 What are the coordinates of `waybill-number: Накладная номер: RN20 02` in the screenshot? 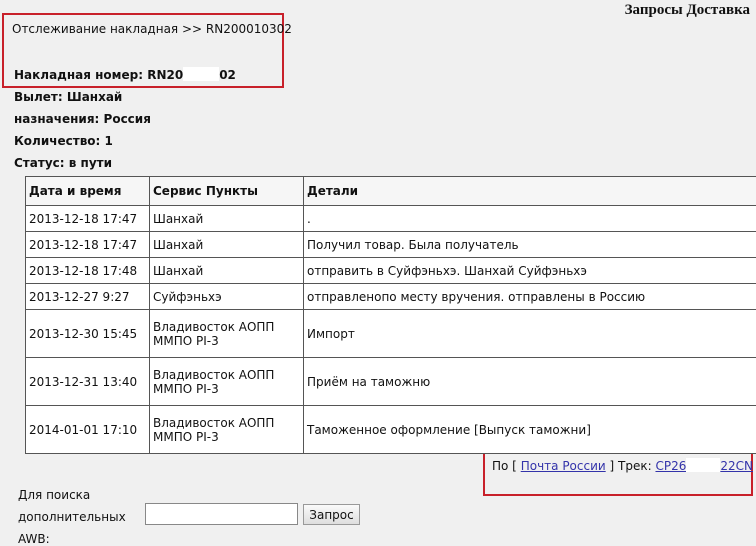 It's located at (125, 74).